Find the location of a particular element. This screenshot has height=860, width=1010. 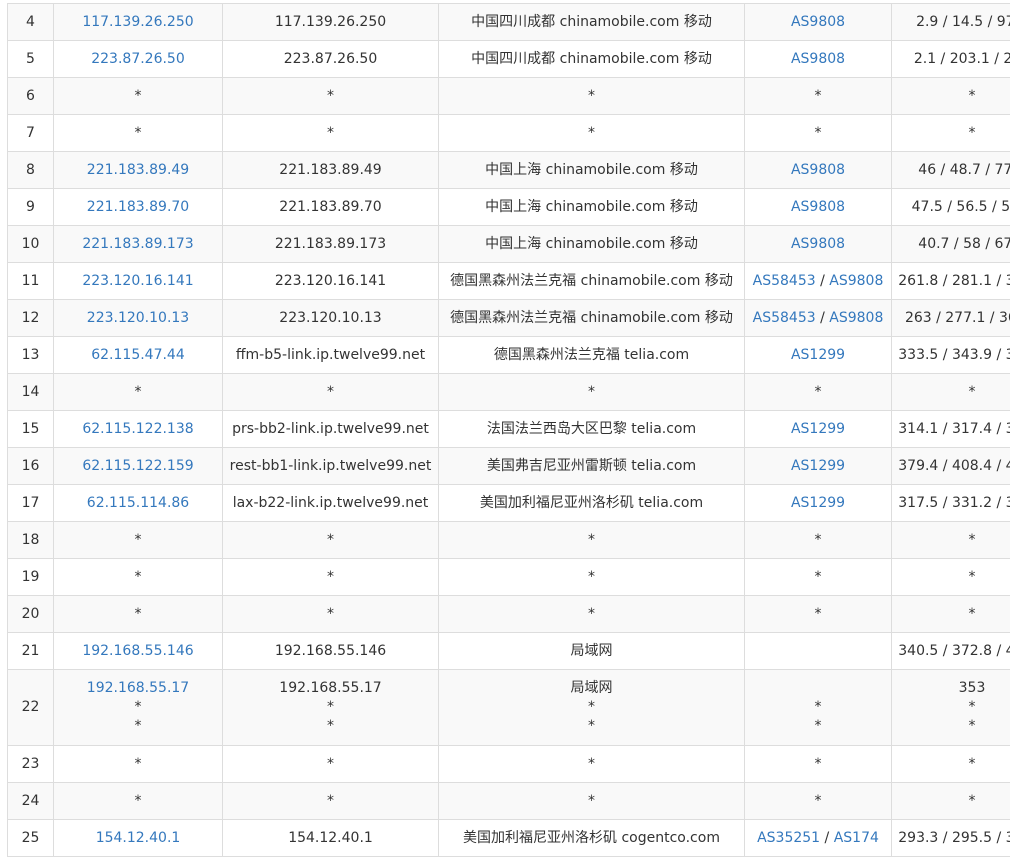

asn-line: AS58453 / AS9808 is located at coordinates (818, 281).